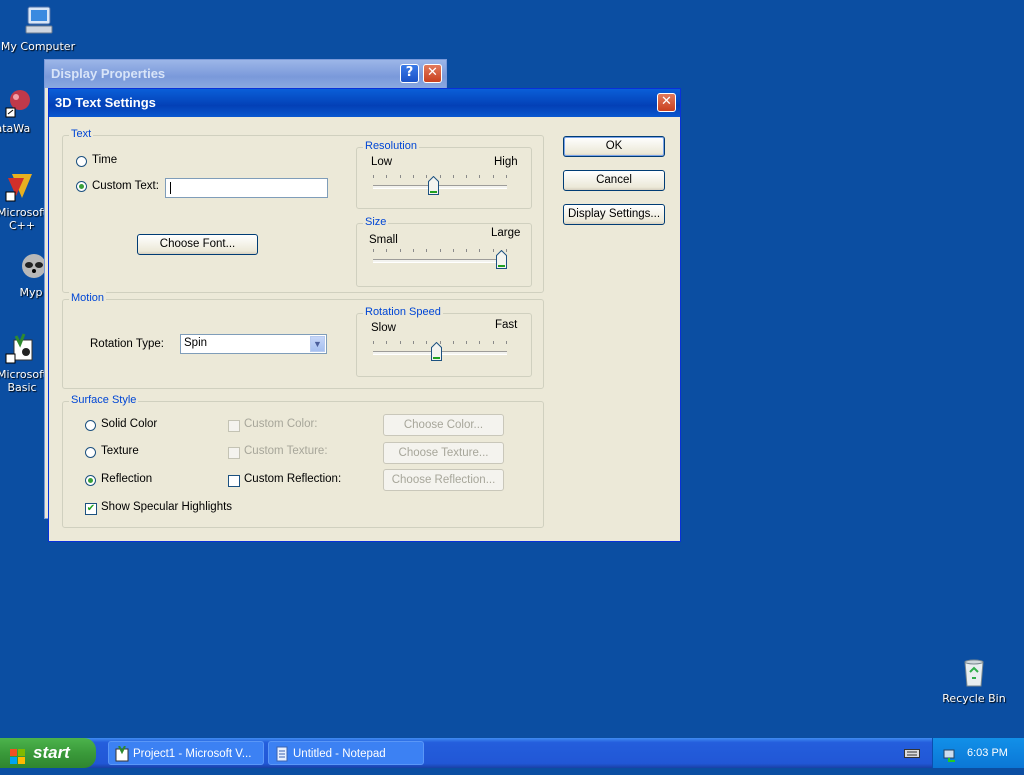  What do you see at coordinates (108, 73) in the screenshot?
I see `window-title: Display Properties` at bounding box center [108, 73].